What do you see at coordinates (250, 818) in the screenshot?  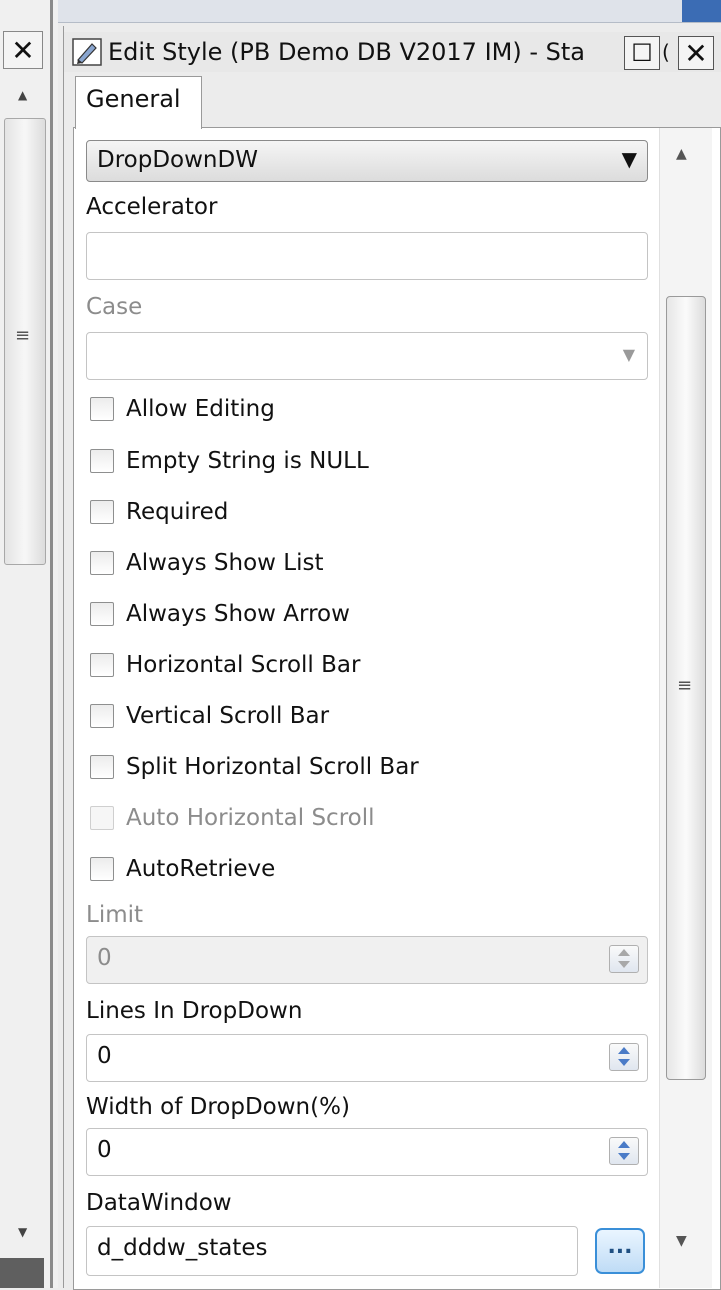 I see `checkbox-label: Auto Horizontal Scroll` at bounding box center [250, 818].